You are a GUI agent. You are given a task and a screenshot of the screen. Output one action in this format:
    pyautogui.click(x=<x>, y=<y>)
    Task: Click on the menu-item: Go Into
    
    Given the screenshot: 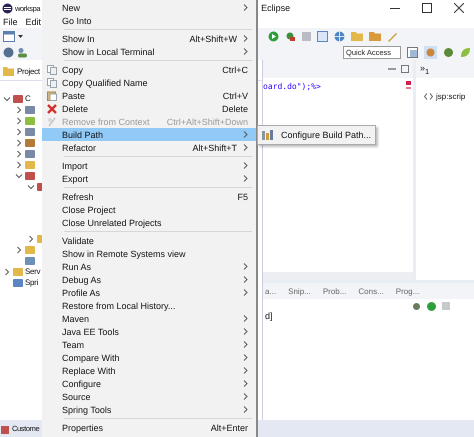 What is the action you would take?
    pyautogui.click(x=149, y=20)
    